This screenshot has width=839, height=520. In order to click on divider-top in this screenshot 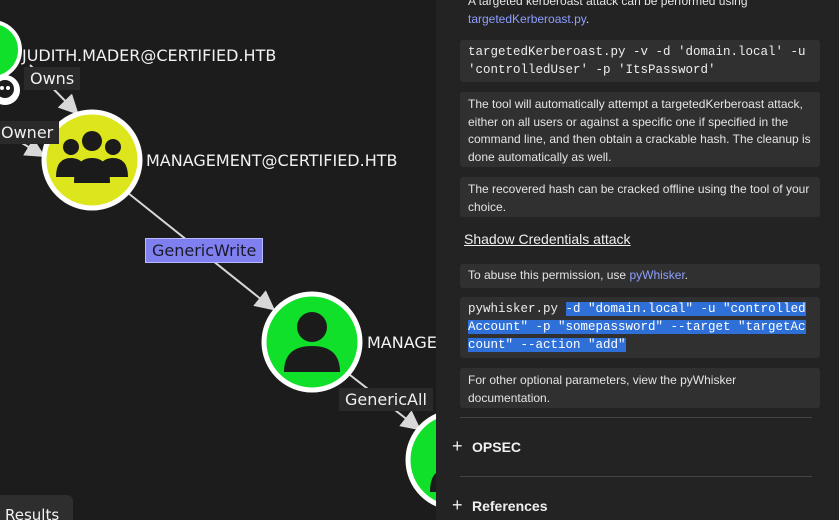, I will do `click(636, 417)`.